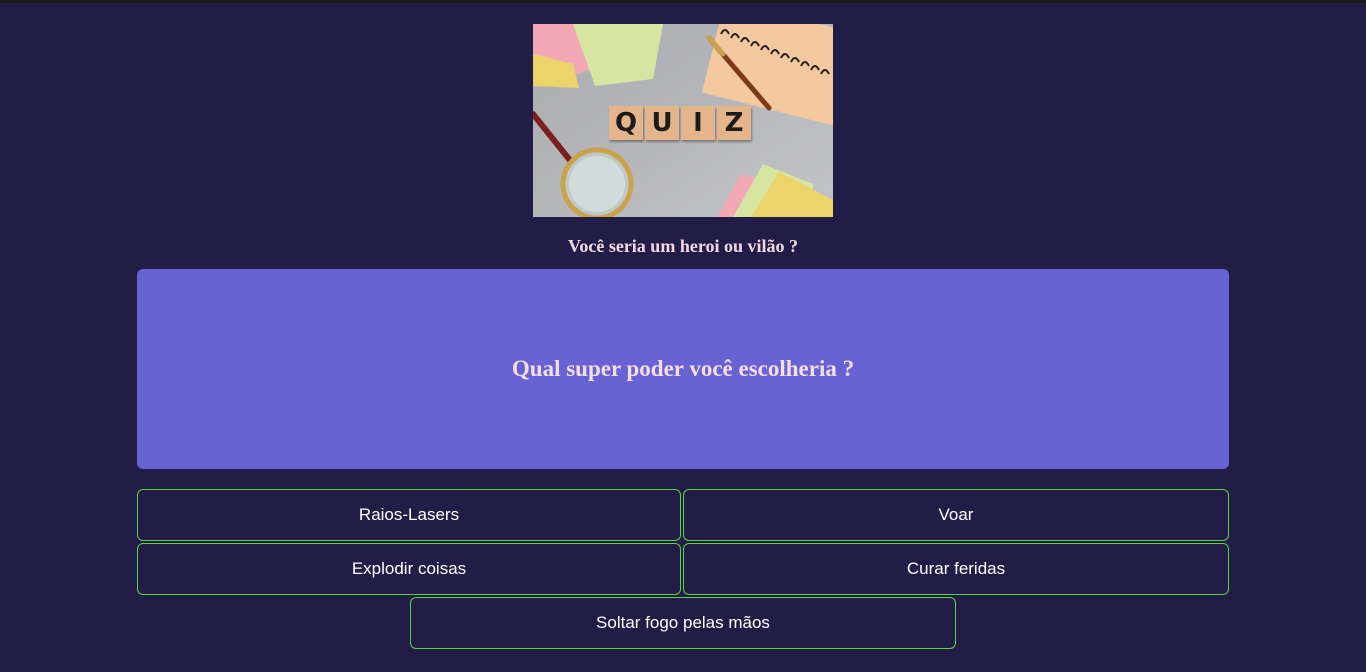 This screenshot has width=1366, height=672. I want to click on quiz-tile: Z, so click(734, 123).